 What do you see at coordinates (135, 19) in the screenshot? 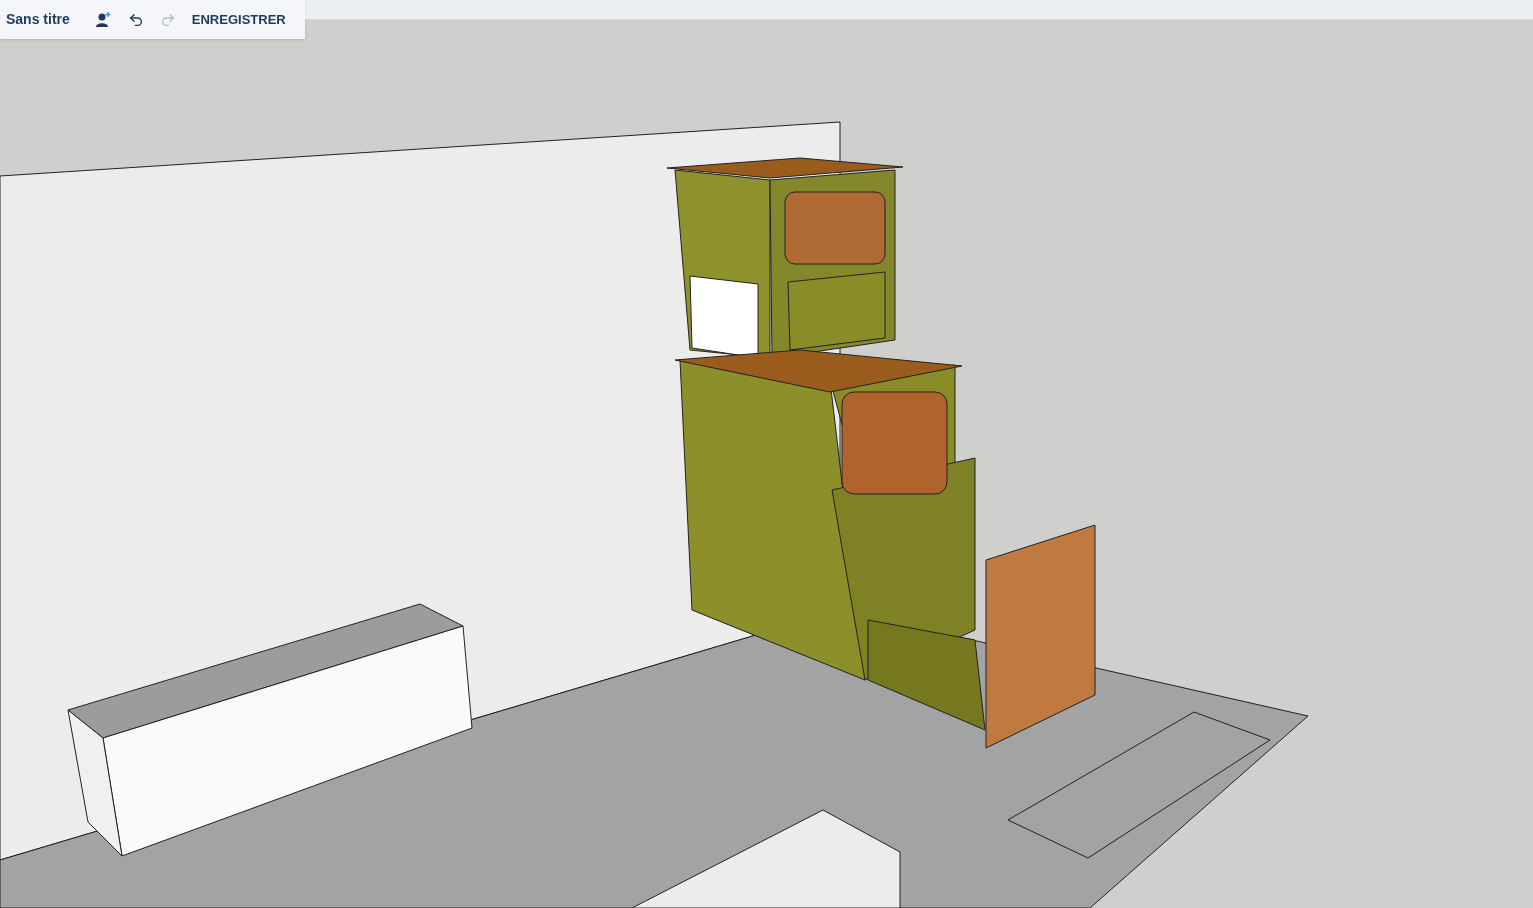
I see `undo-button` at bounding box center [135, 19].